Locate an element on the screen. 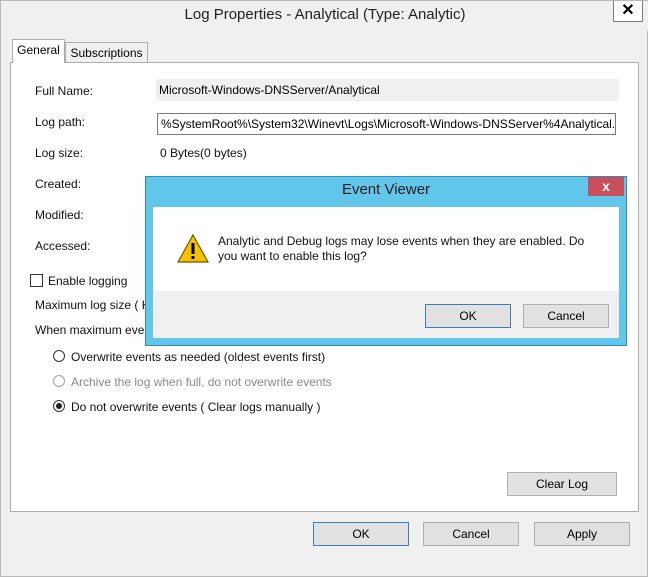  tab-subscriptions: Subscriptions is located at coordinates (106, 52).